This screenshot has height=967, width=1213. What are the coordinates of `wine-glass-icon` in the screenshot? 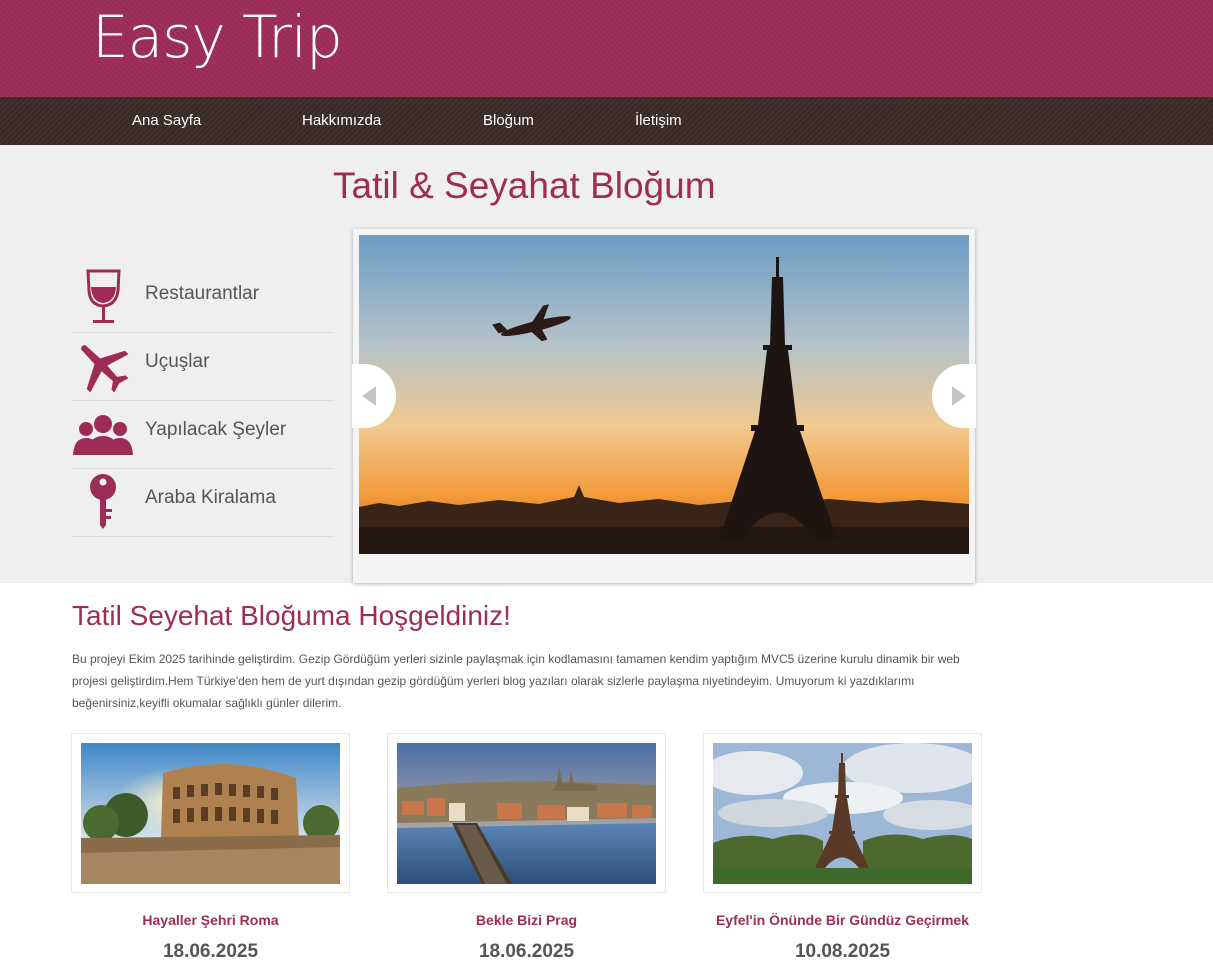 It's located at (103, 299).